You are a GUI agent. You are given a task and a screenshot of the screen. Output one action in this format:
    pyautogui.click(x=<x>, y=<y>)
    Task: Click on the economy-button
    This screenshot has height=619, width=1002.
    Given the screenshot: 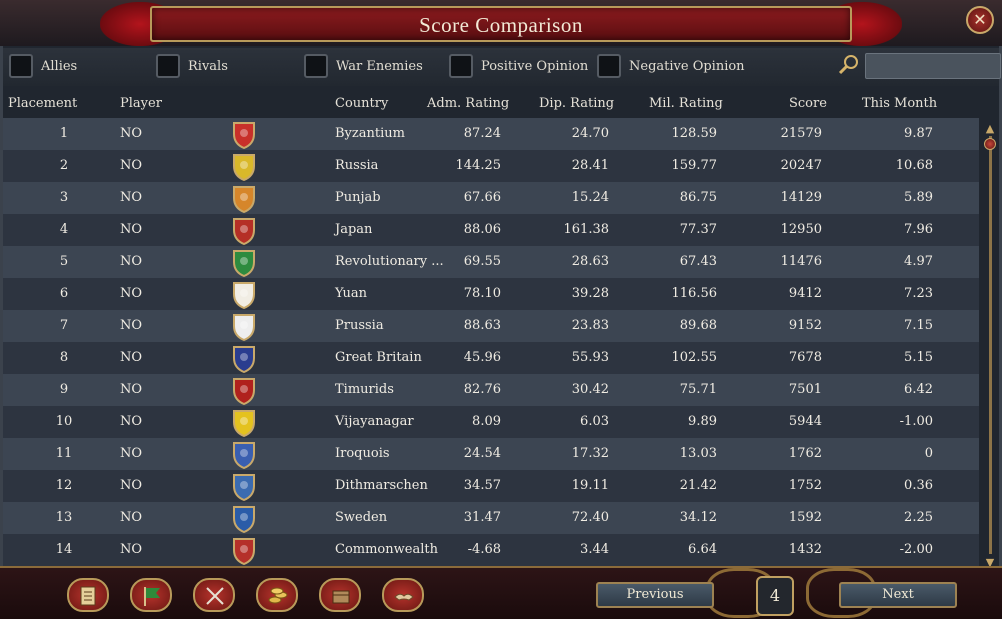 What is the action you would take?
    pyautogui.click(x=277, y=595)
    